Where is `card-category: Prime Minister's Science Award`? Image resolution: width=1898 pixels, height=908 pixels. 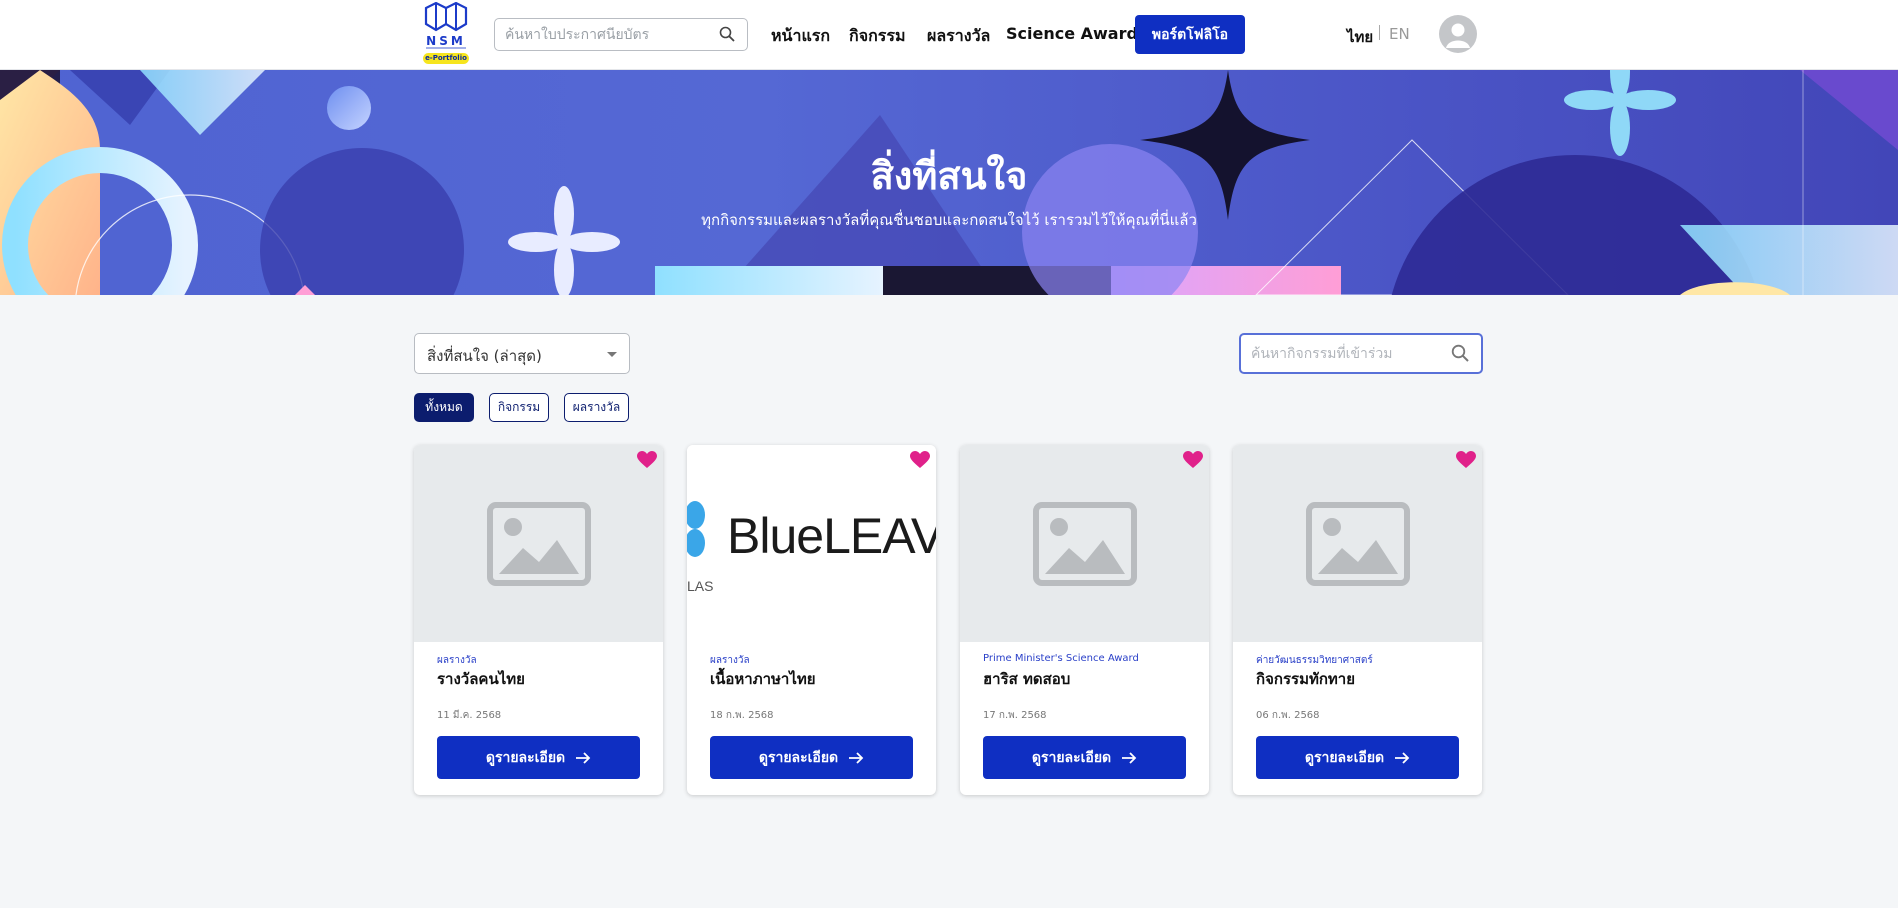 card-category: Prime Minister's Science Award is located at coordinates (1061, 658).